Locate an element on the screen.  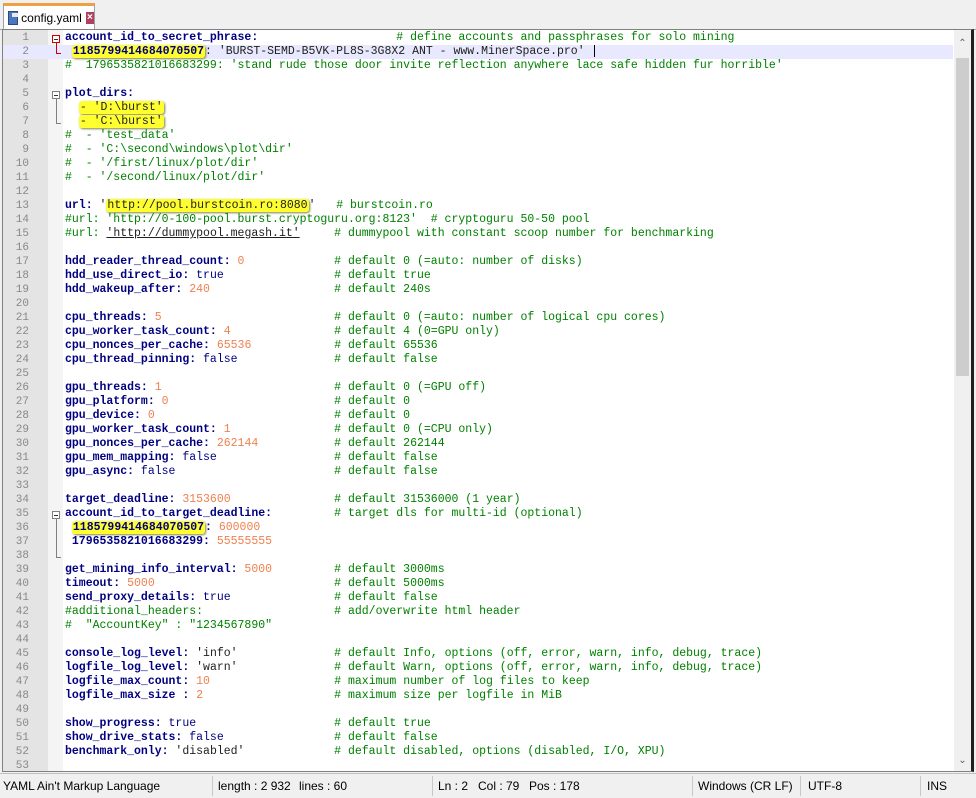
line-text: - 'C:\burst' is located at coordinates (114, 122).